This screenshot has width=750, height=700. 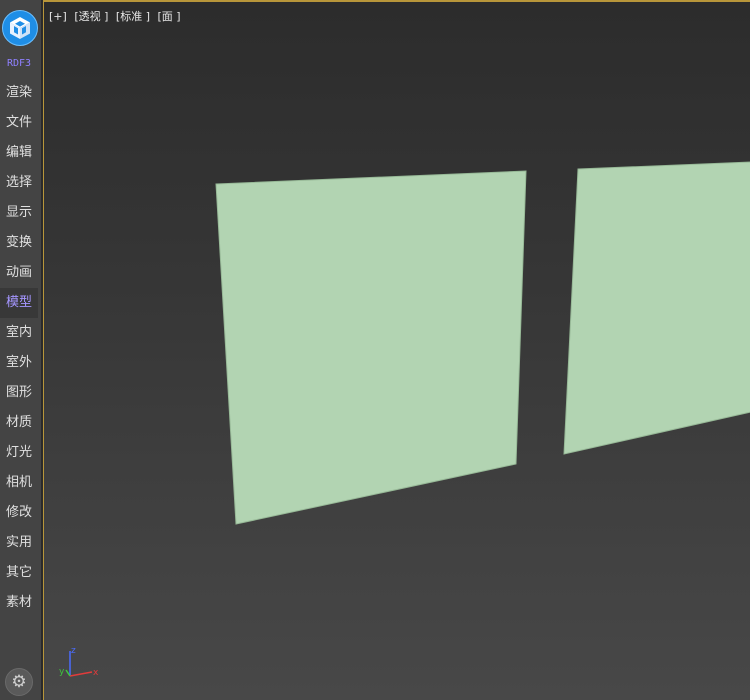 What do you see at coordinates (19, 363) in the screenshot?
I see `sidebar-item-exterior: 室外` at bounding box center [19, 363].